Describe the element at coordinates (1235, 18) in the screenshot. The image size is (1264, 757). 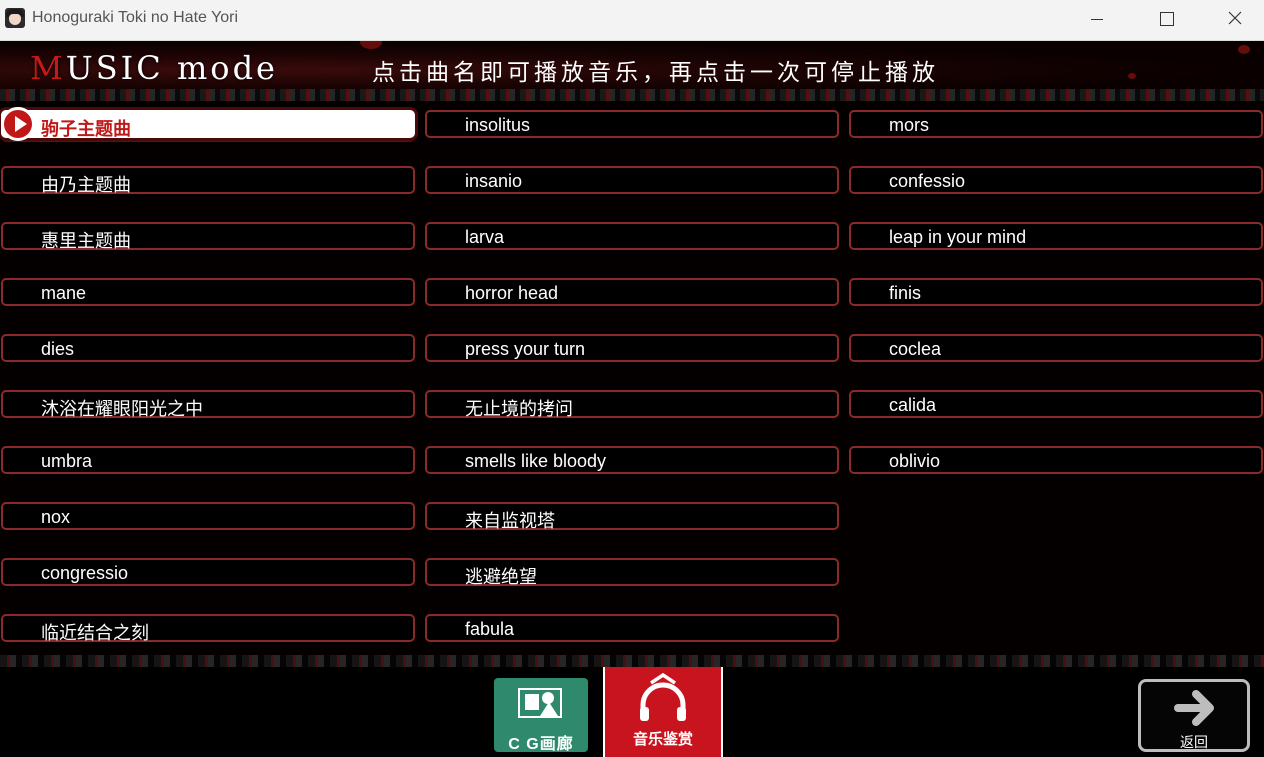
I see `close-icon` at that location.